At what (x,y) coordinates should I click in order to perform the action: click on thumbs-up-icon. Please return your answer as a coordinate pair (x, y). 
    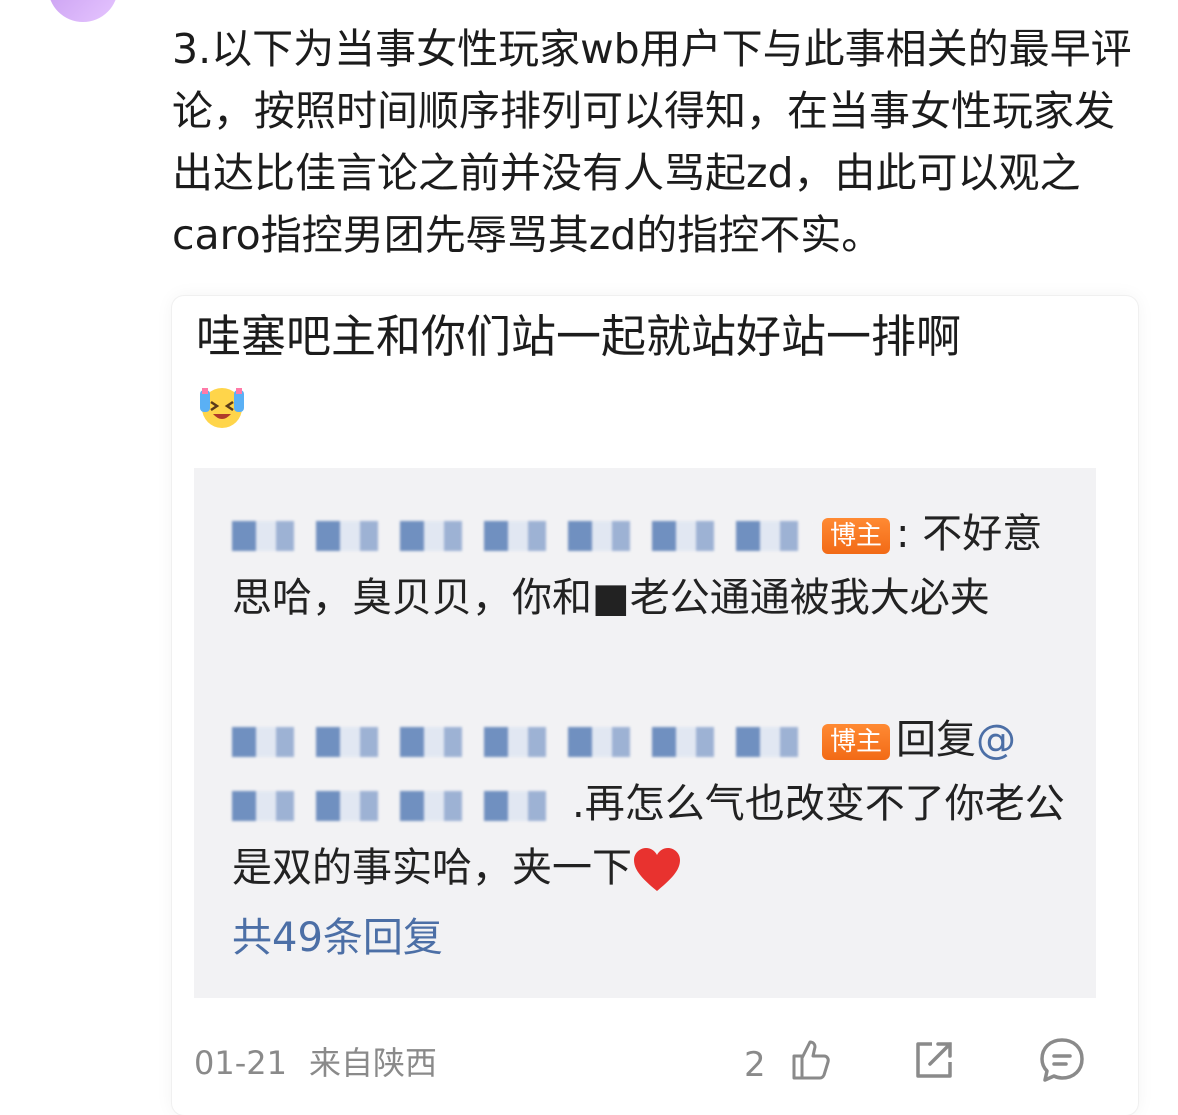
    Looking at the image, I should click on (810, 1060).